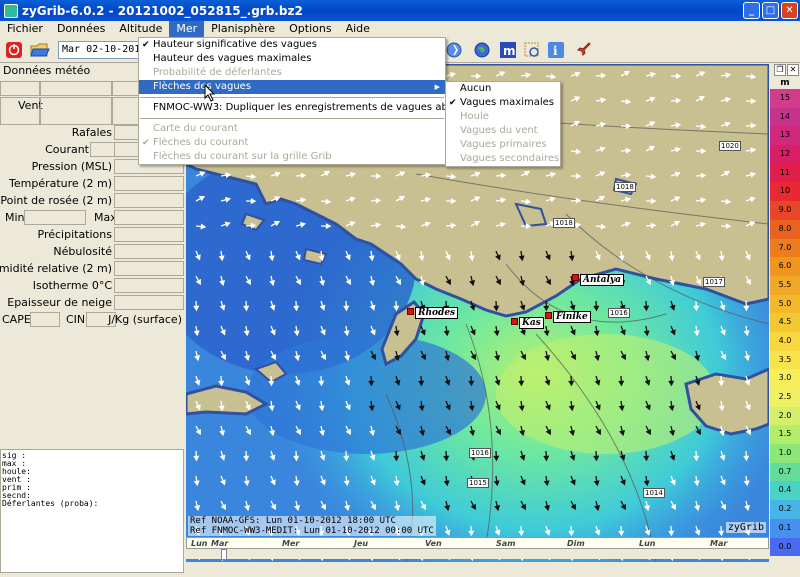 The width and height of the screenshot is (800, 577). What do you see at coordinates (730, 146) in the screenshot?
I see `isobar-label: 1020` at bounding box center [730, 146].